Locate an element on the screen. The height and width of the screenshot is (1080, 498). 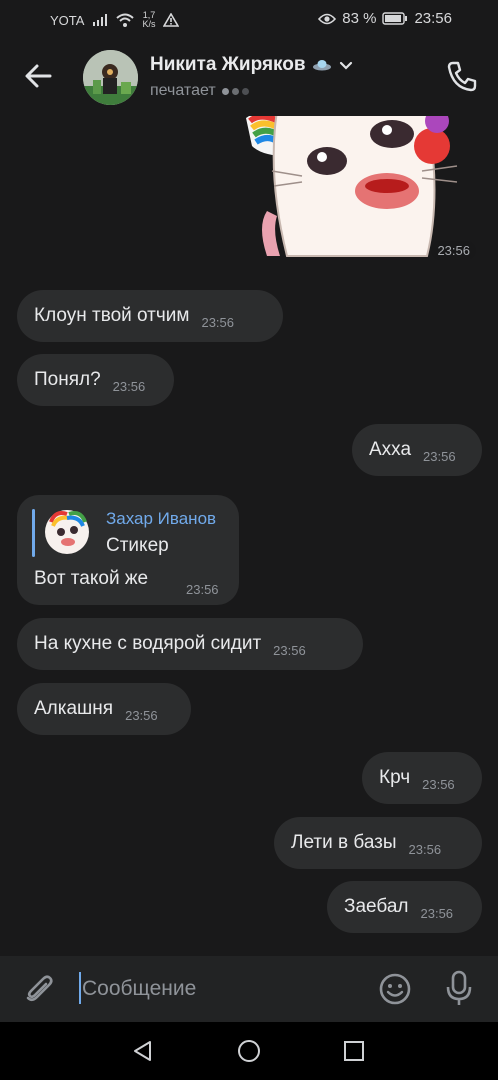
phone-icon is located at coordinates (462, 76).